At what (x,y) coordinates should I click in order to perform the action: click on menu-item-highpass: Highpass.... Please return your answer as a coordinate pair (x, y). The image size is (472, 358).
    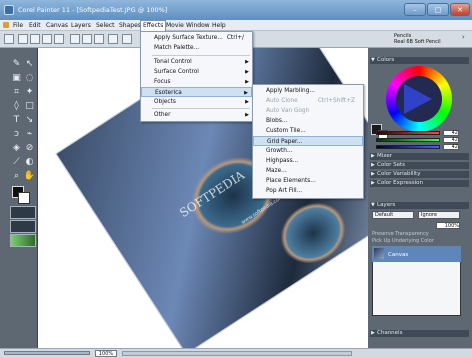
    Looking at the image, I should click on (308, 161).